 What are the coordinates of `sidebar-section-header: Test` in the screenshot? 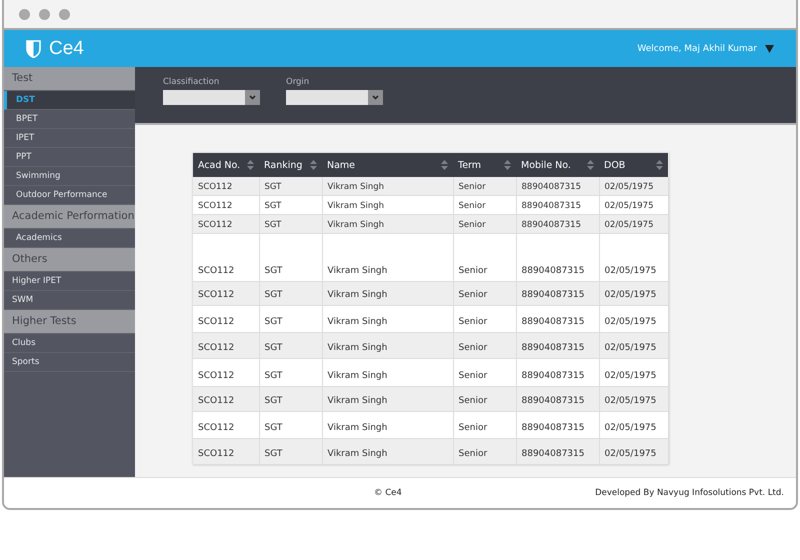 It's located at (69, 79).